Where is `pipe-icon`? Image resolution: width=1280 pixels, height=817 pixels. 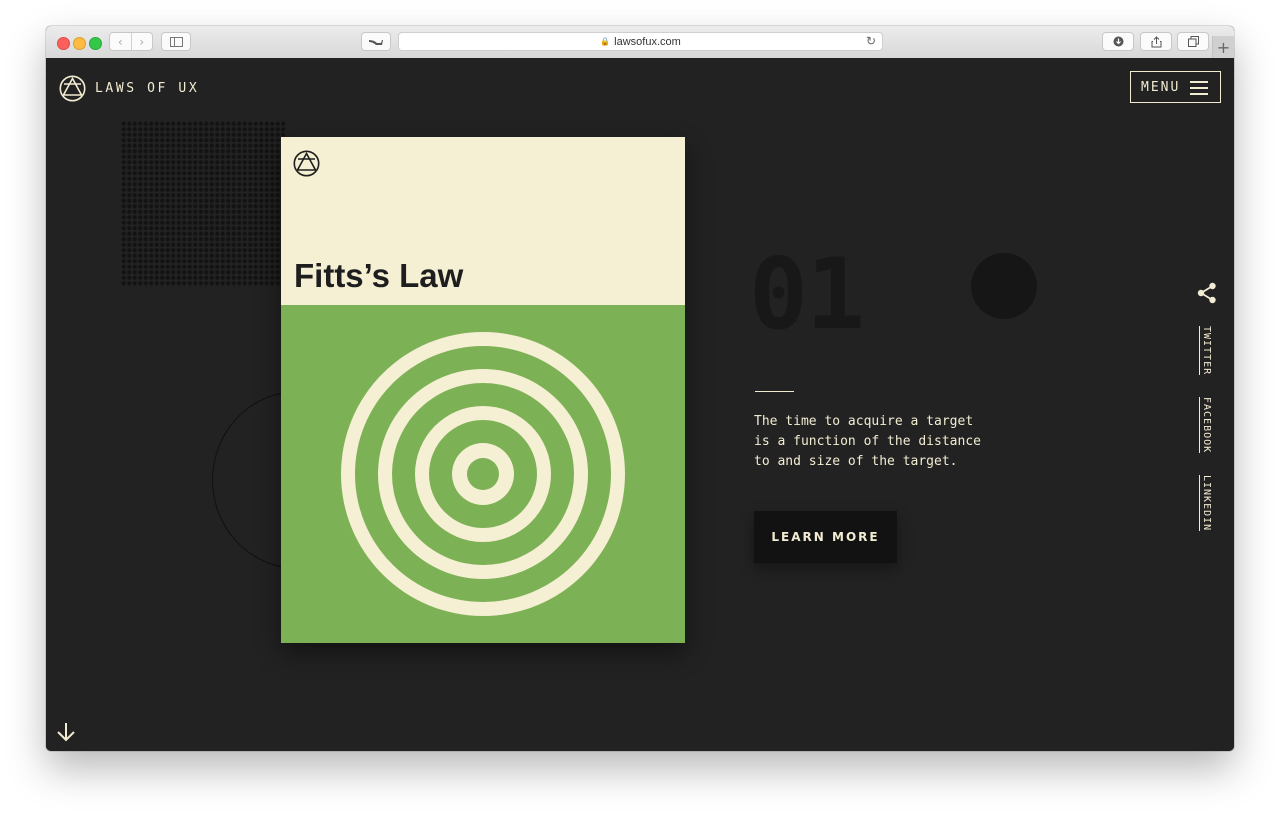 pipe-icon is located at coordinates (376, 42).